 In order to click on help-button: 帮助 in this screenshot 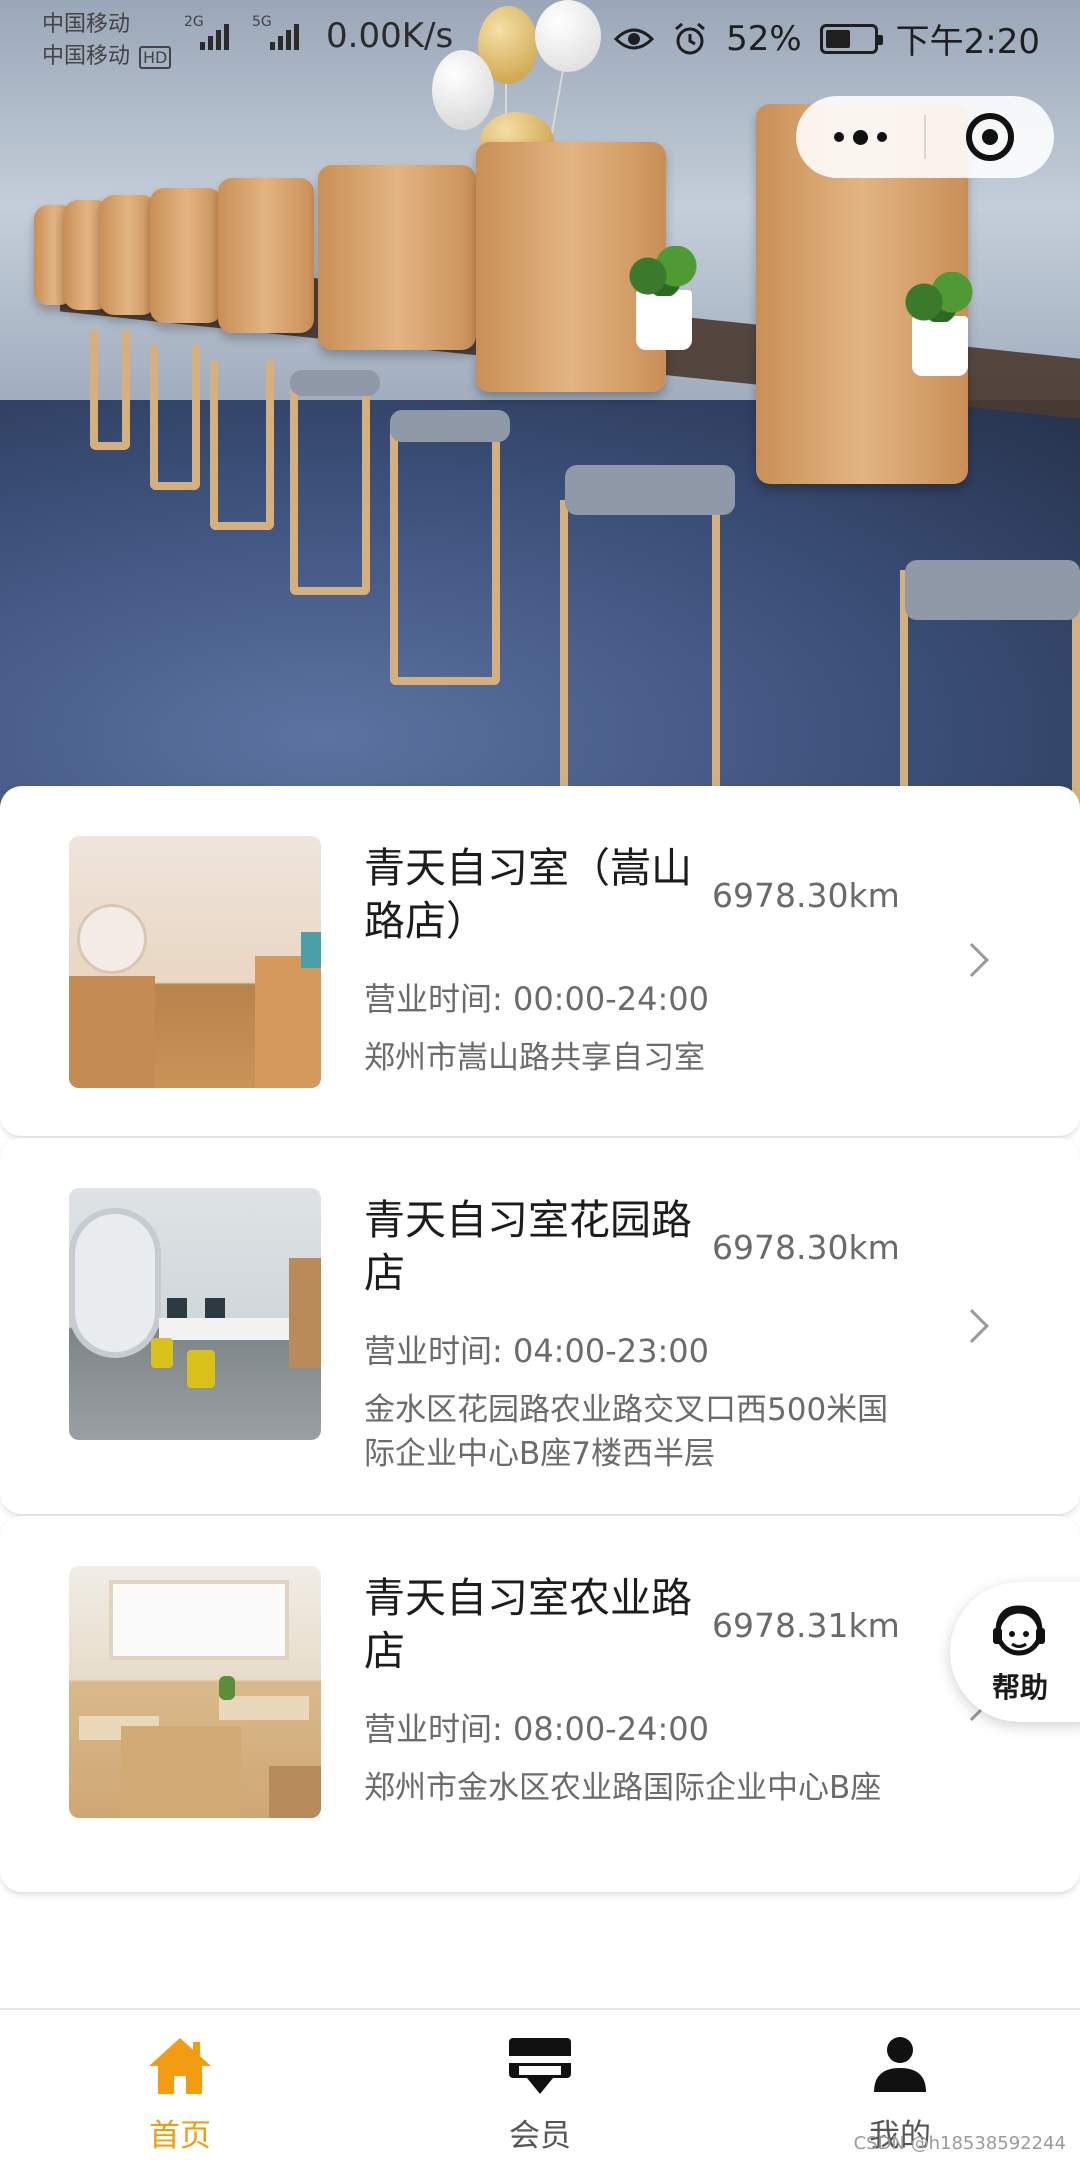, I will do `click(1015, 1652)`.